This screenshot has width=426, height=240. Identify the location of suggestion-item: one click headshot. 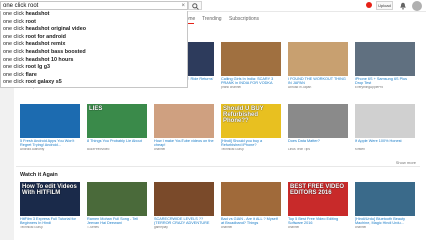
(94, 15).